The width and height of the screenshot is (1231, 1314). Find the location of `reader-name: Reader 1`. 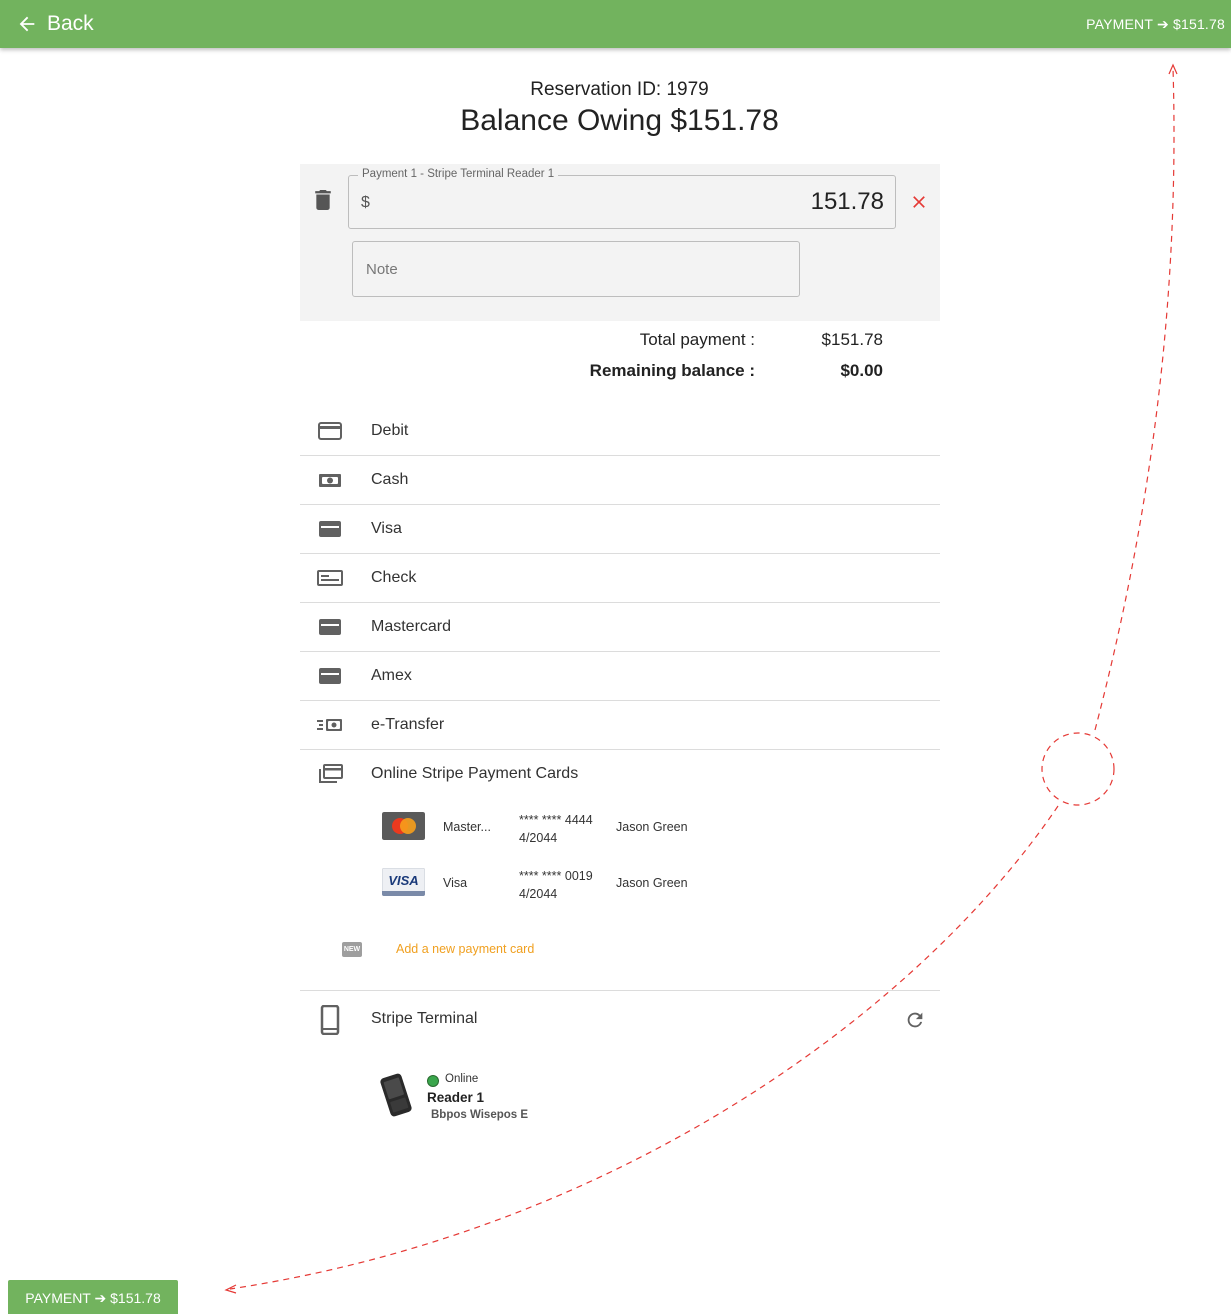

reader-name: Reader 1 is located at coordinates (456, 1097).